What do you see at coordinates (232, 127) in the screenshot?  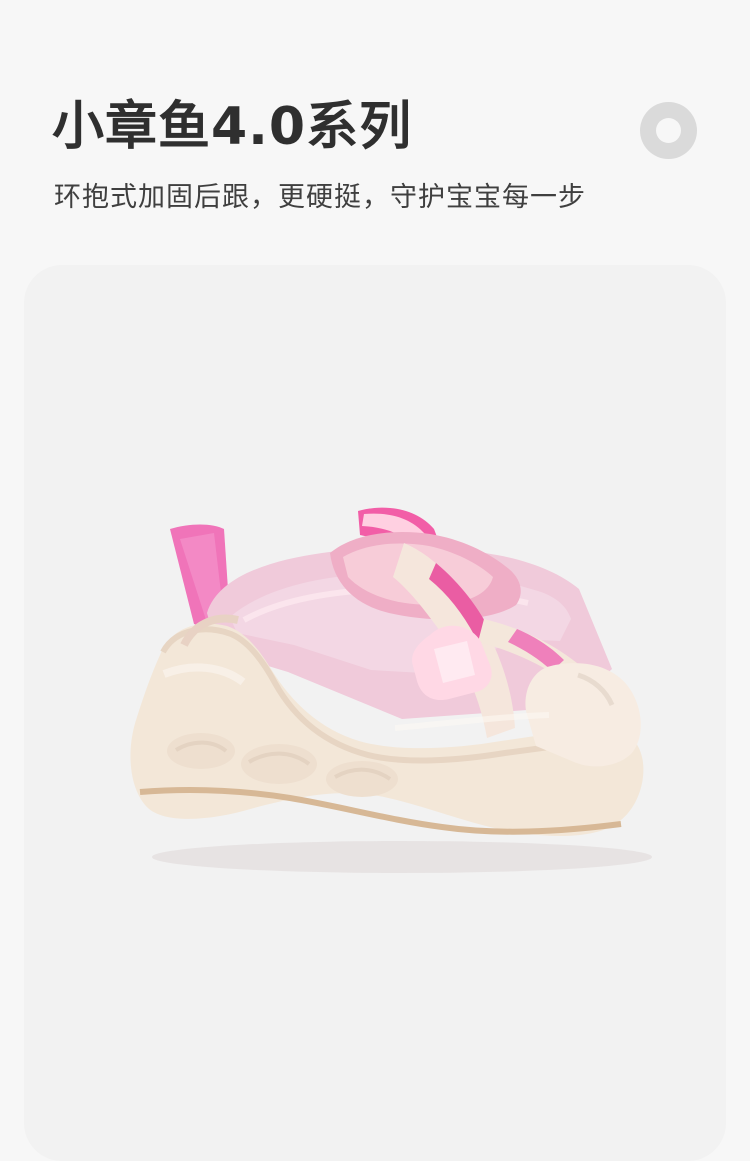 I see `page-title: 小章鱼4.0系列` at bounding box center [232, 127].